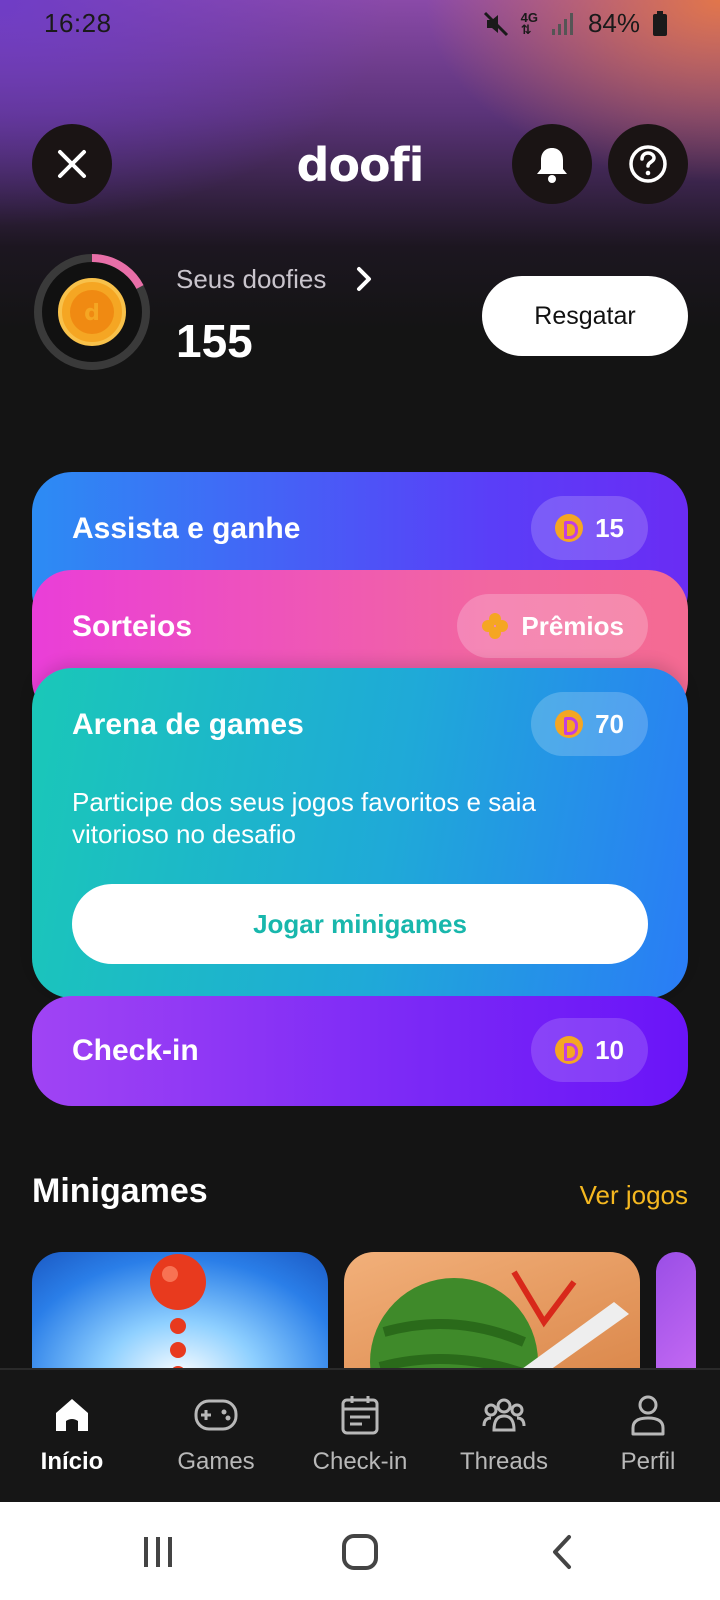 Image resolution: width=720 pixels, height=1600 pixels. What do you see at coordinates (495, 626) in the screenshot?
I see `clover-icon` at bounding box center [495, 626].